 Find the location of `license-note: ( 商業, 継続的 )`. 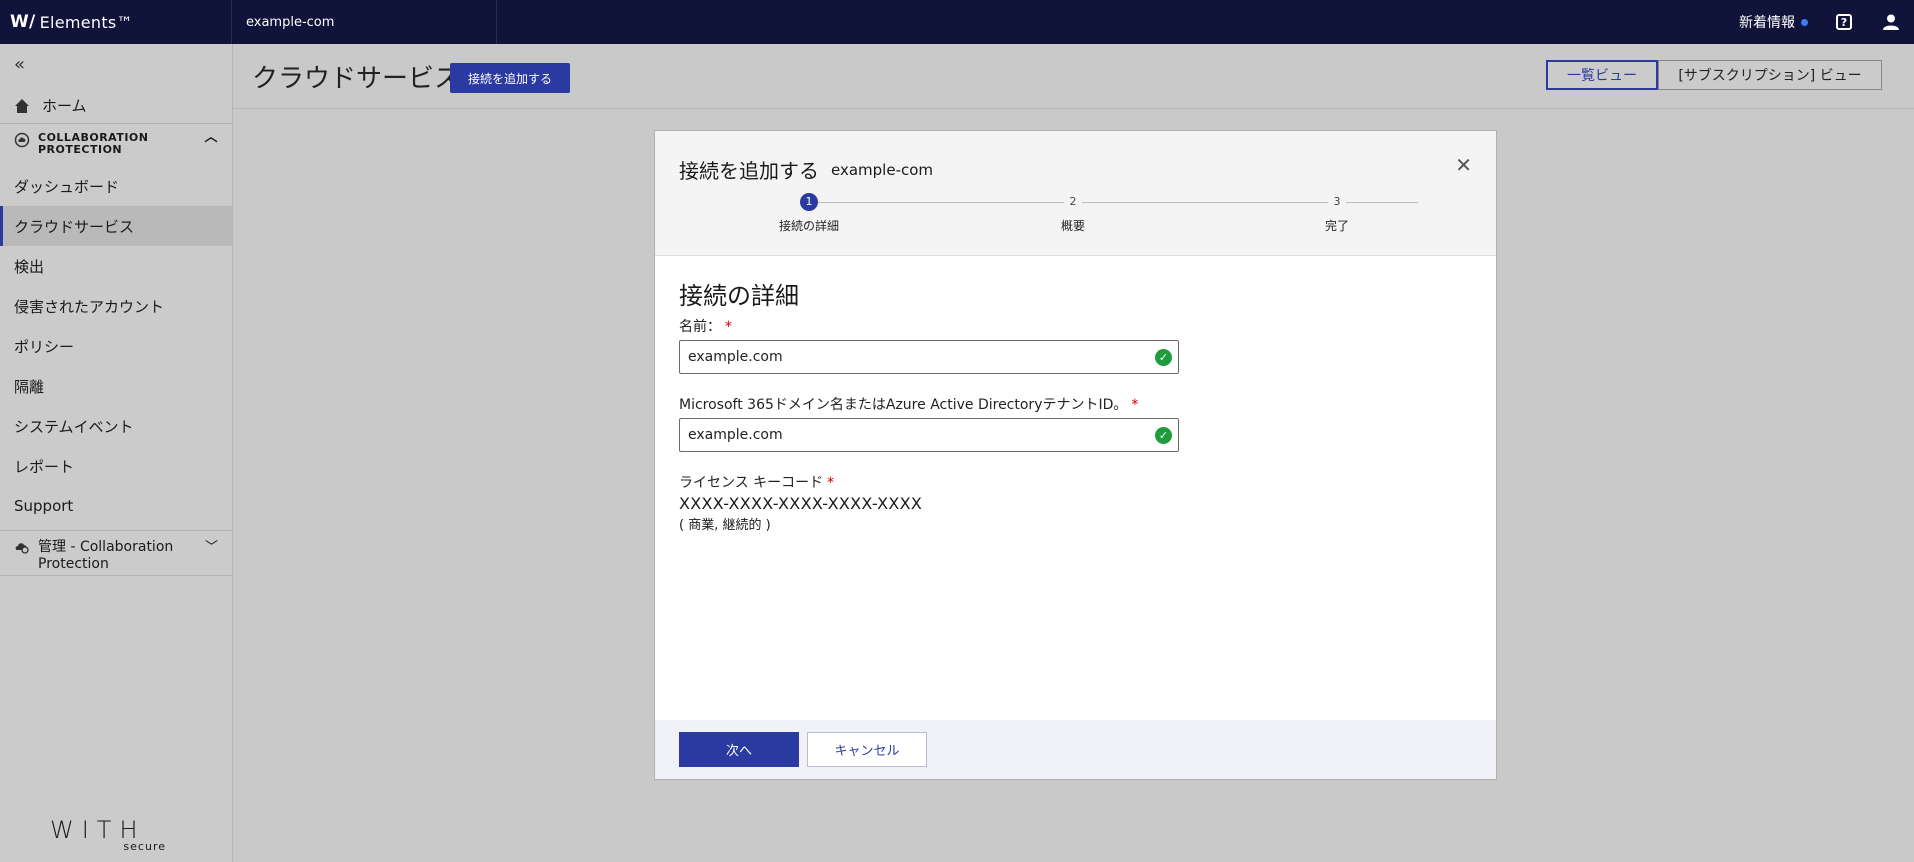

license-note: ( 商業, 継続的 ) is located at coordinates (725, 525).